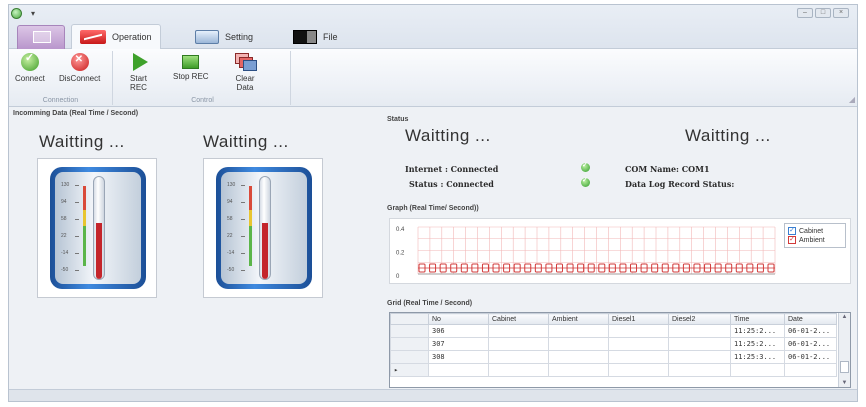  Describe the element at coordinates (246, 72) in the screenshot. I see `clear-data-button: Clear Data` at that location.